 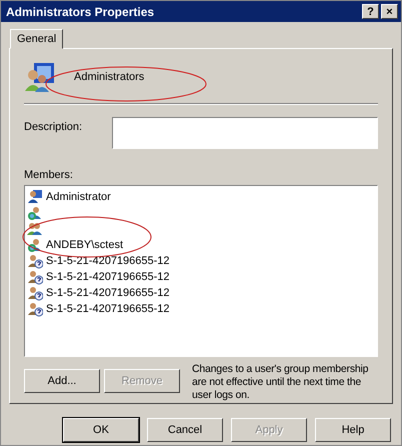 What do you see at coordinates (35, 197) in the screenshot?
I see `user-icon` at bounding box center [35, 197].